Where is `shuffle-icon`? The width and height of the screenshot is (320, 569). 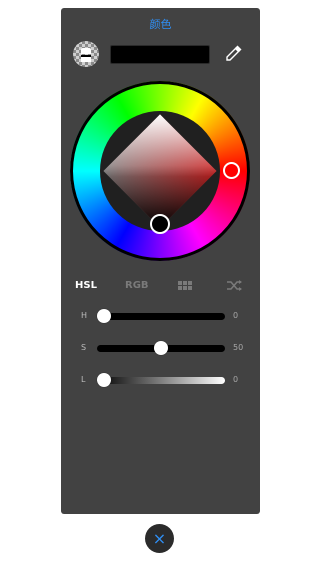 shuffle-icon is located at coordinates (234, 285).